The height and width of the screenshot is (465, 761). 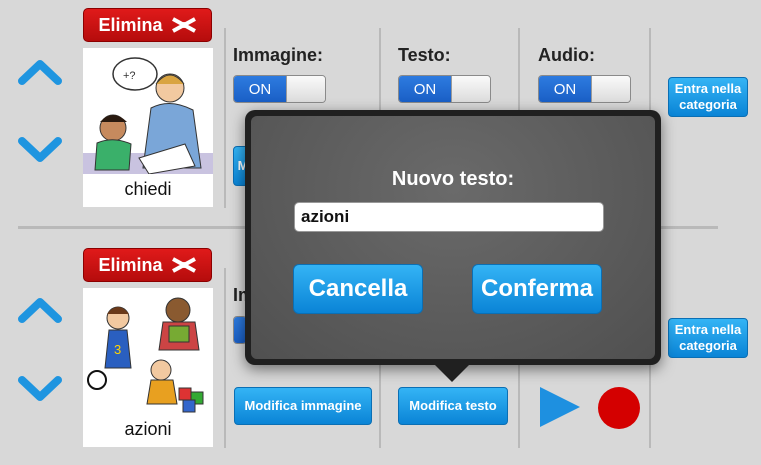 I want to click on item-picture: +?, so click(x=148, y=111).